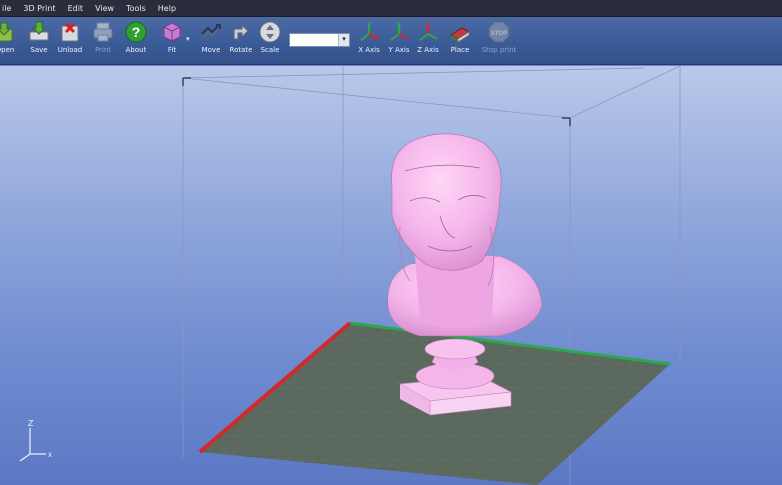 The width and height of the screenshot is (782, 485). What do you see at coordinates (39, 42) in the screenshot?
I see `save-button: Save` at bounding box center [39, 42].